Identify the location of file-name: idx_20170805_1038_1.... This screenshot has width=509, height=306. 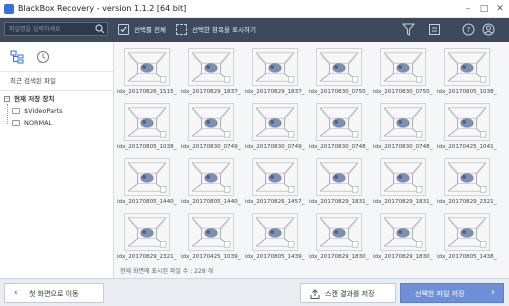
(147, 147).